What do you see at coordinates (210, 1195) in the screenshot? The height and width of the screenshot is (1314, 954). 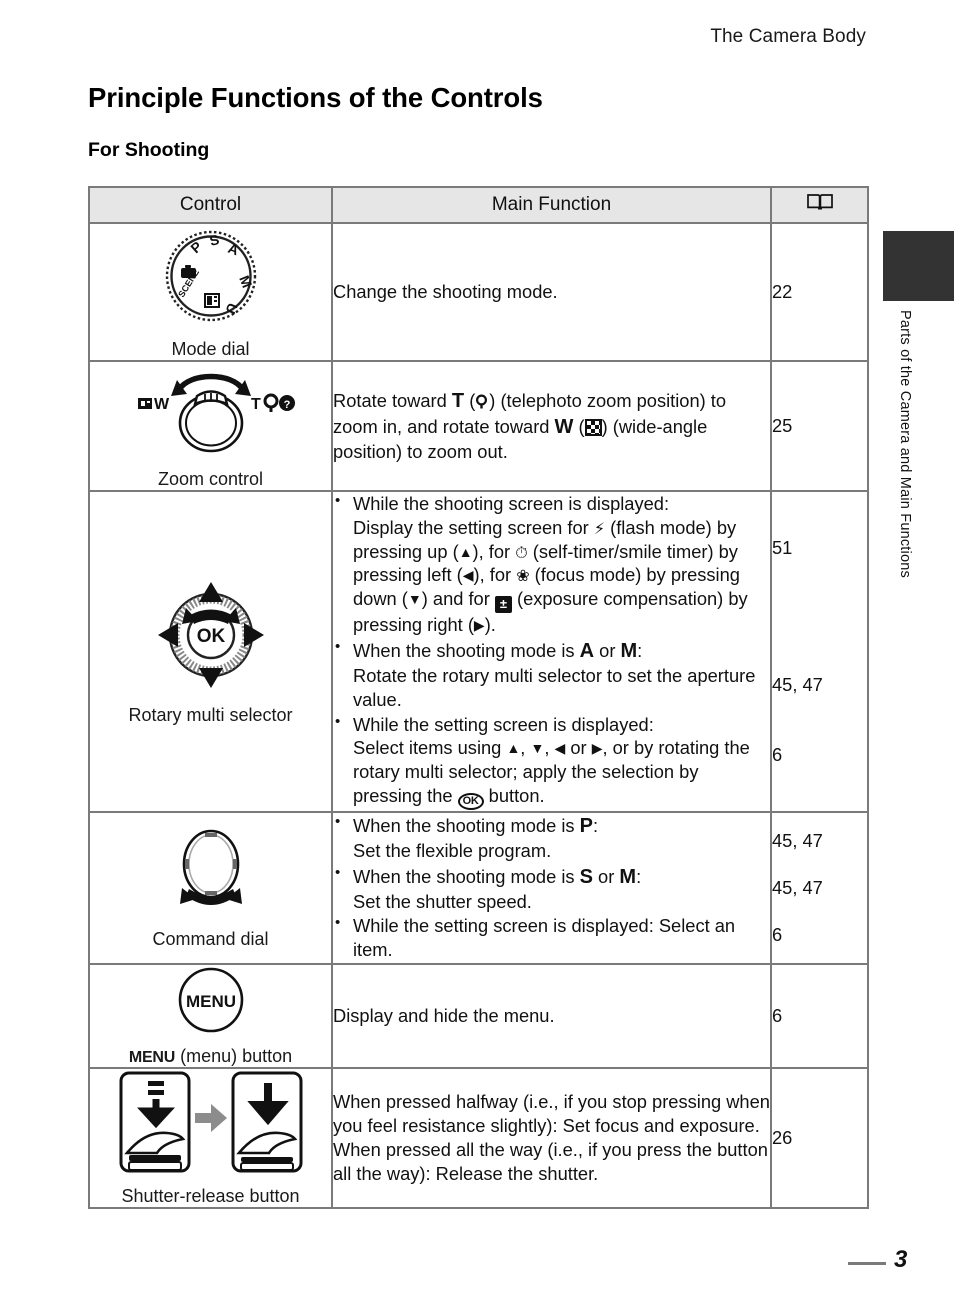 I see `control-label: Shutter-release button` at bounding box center [210, 1195].